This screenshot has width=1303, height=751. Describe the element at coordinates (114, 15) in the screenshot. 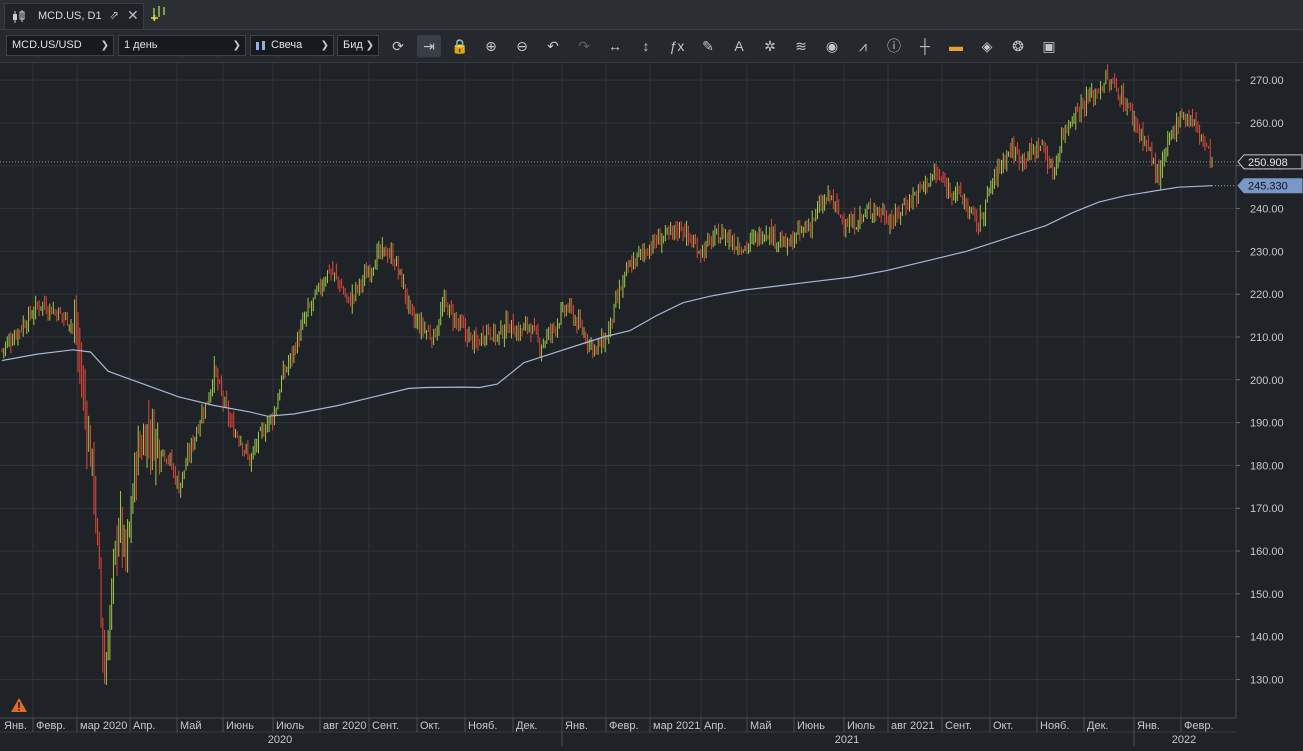

I see `popout-icon: ⇗` at that location.